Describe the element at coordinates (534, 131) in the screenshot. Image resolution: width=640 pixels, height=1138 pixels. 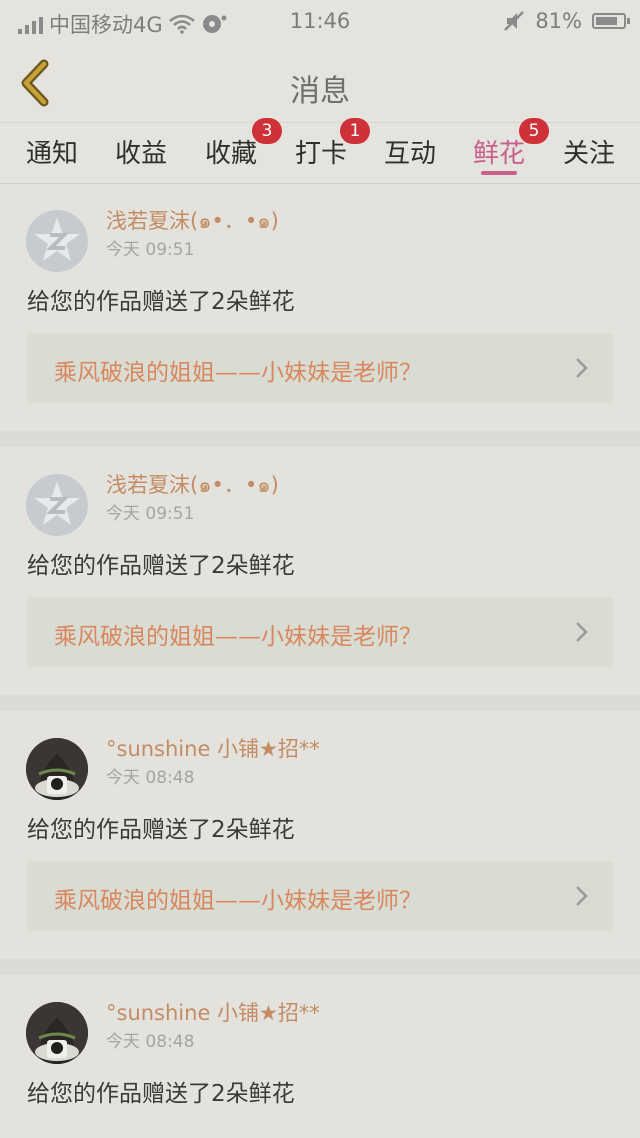
I see `flowers-badge: 5` at that location.